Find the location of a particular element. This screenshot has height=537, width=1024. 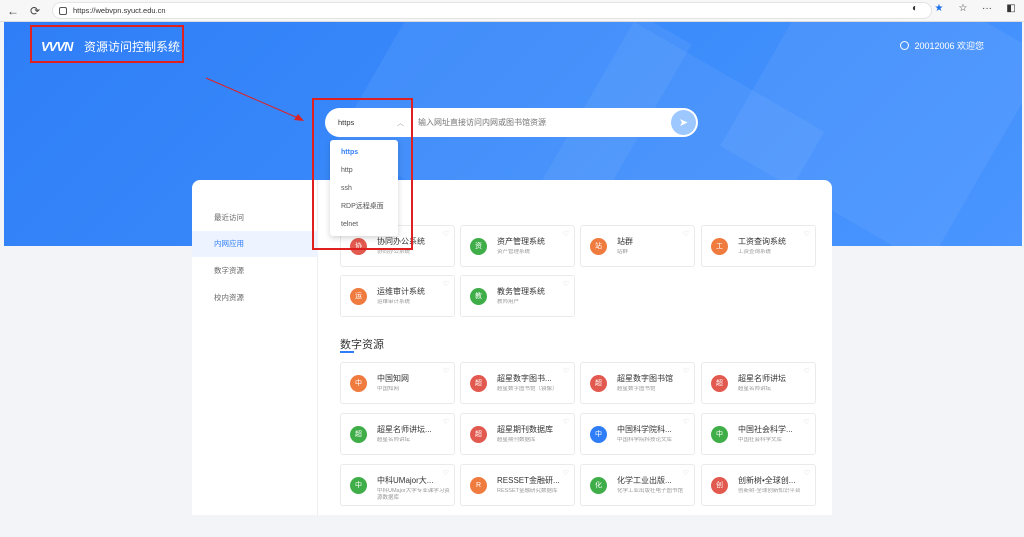

user-info: 20012006 欢迎您 is located at coordinates (942, 45).